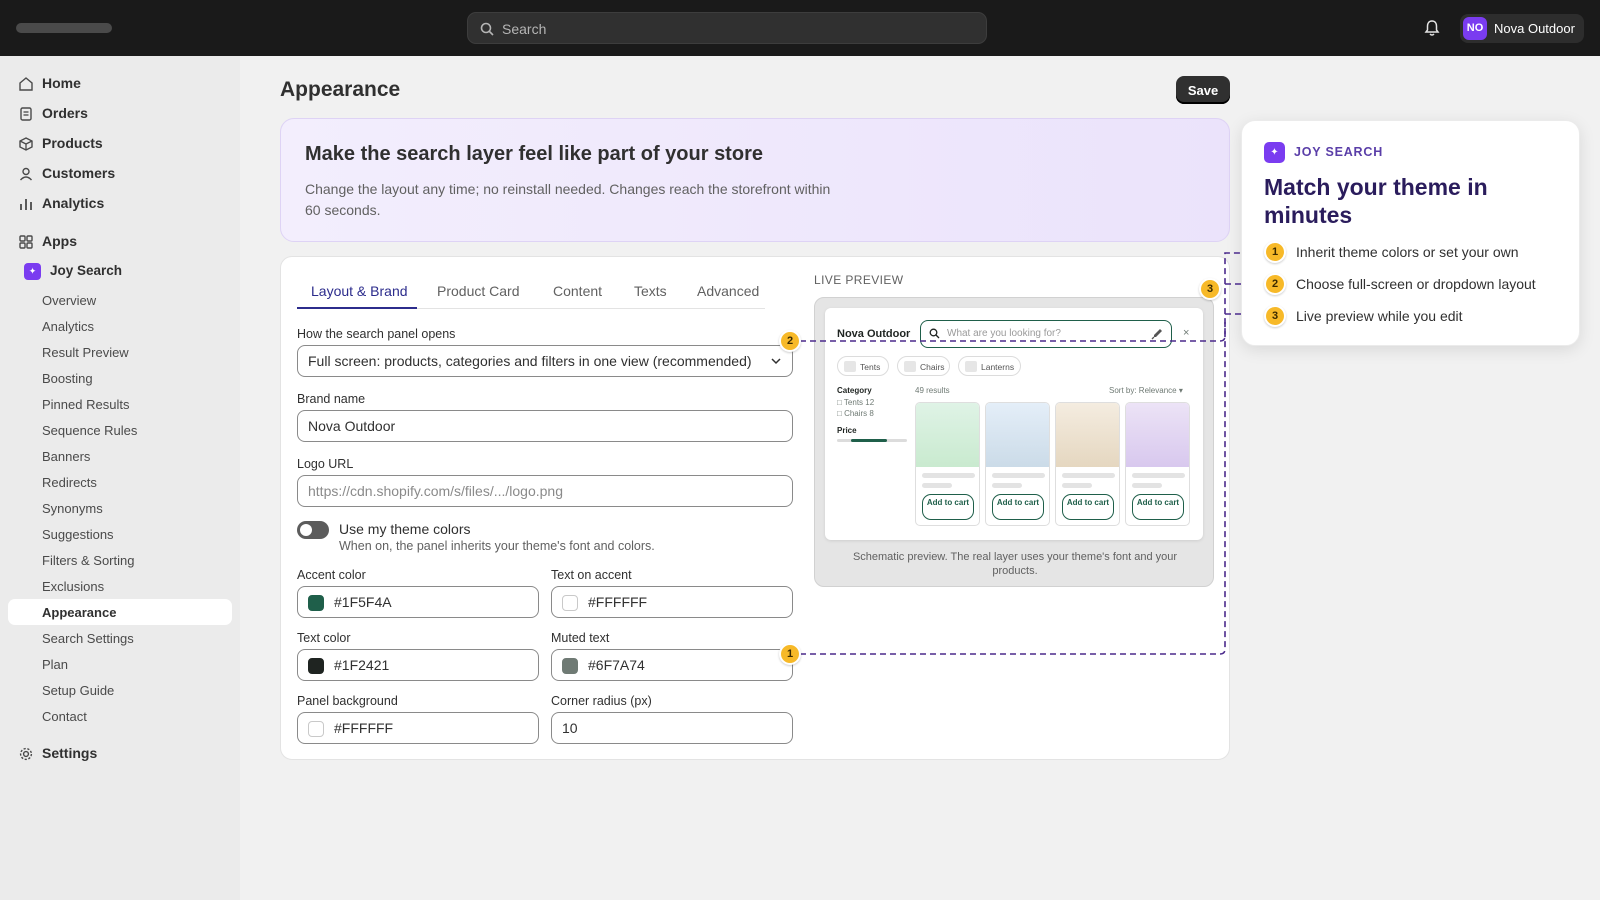 The image size is (1600, 900). I want to click on preview-search-icon, so click(934, 333).